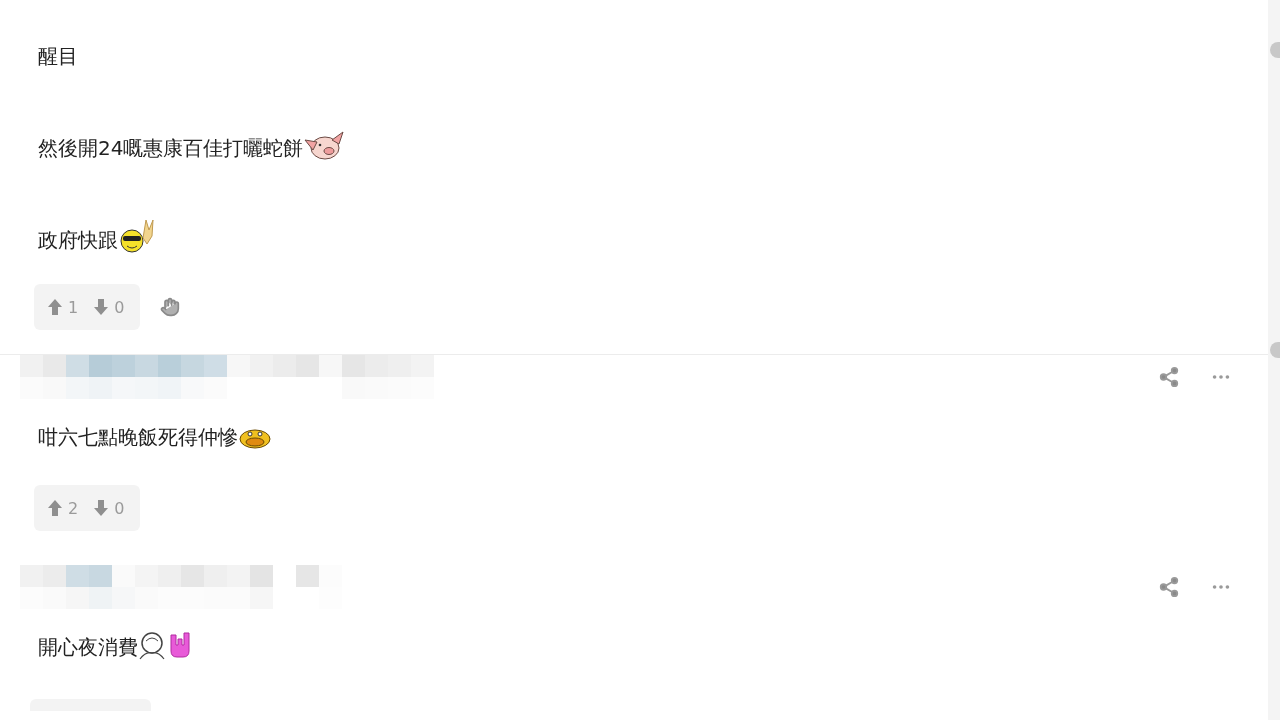 Image resolution: width=1280 pixels, height=720 pixels. I want to click on upvote-button: 2, so click(63, 508).